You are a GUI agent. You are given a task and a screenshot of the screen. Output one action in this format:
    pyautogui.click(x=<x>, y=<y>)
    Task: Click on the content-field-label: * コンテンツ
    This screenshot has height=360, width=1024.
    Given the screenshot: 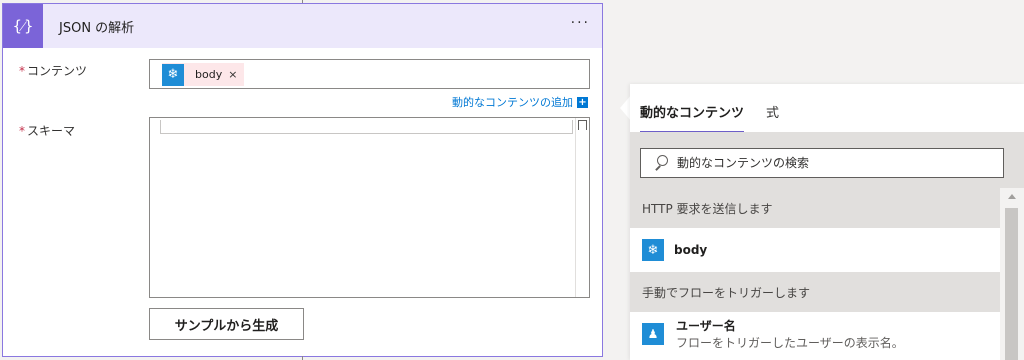 What is the action you would take?
    pyautogui.click(x=53, y=70)
    